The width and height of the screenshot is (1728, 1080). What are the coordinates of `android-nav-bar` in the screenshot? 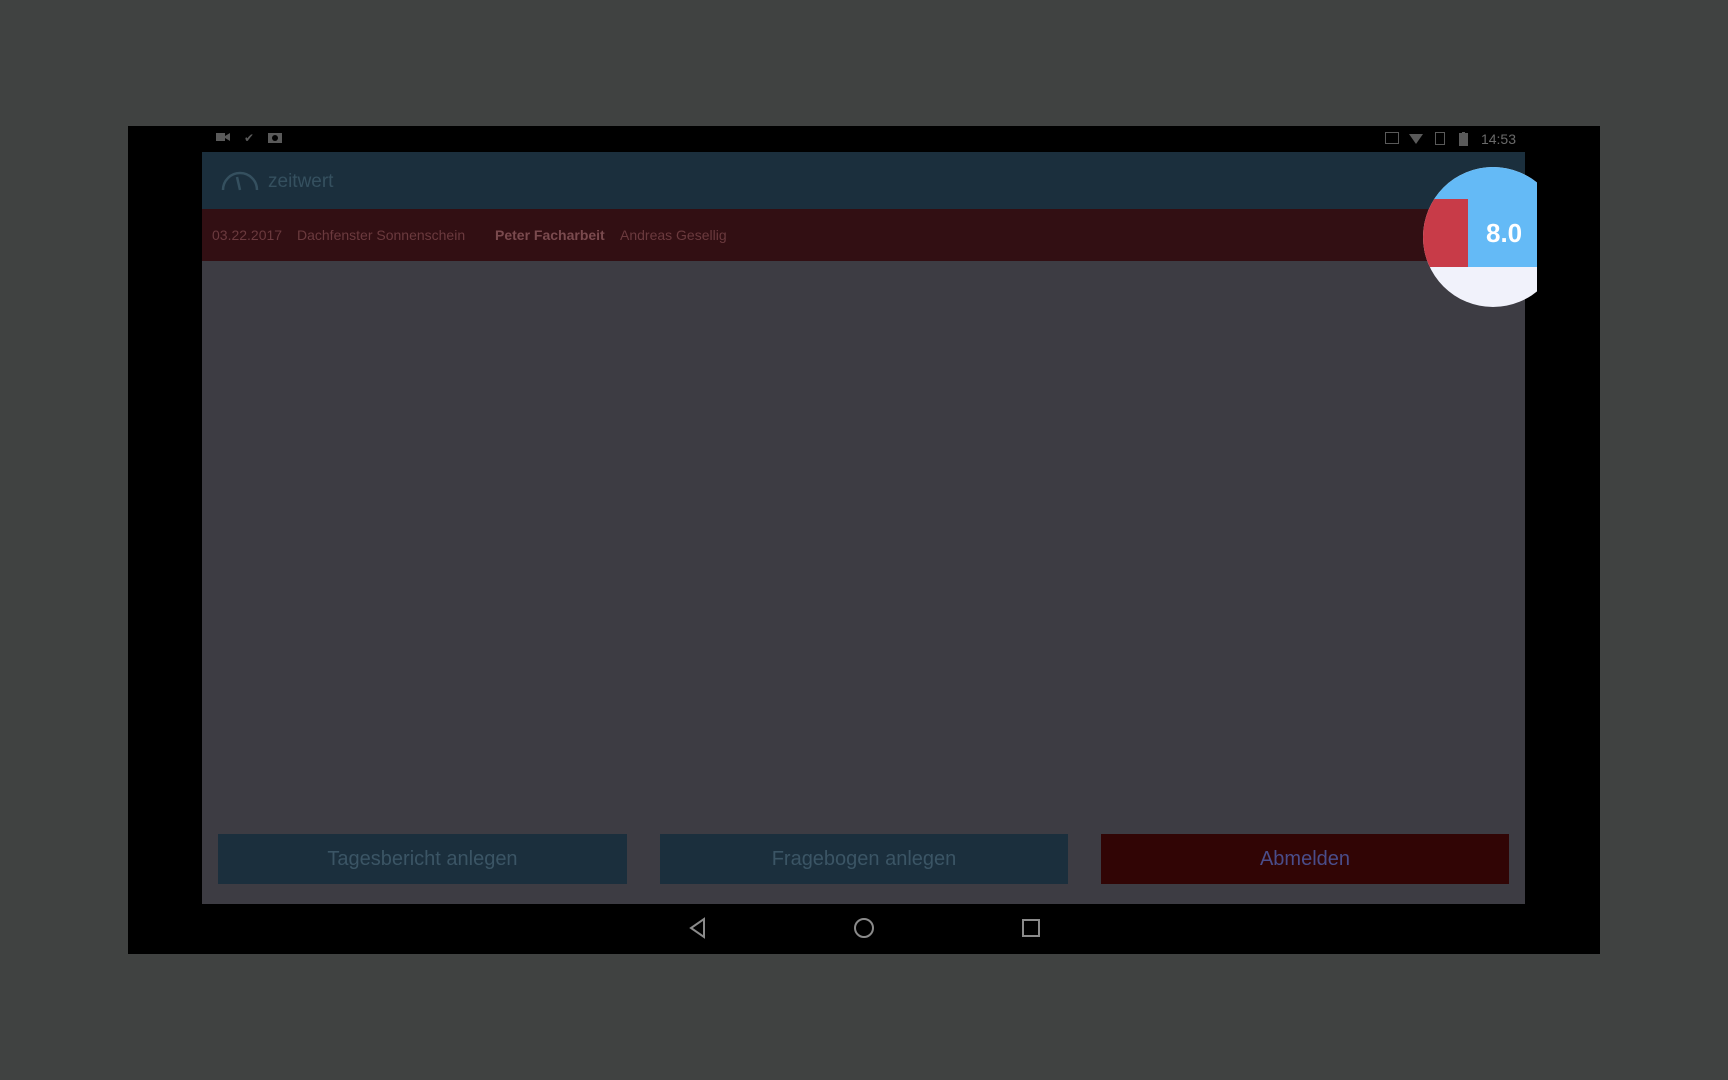 It's located at (864, 929).